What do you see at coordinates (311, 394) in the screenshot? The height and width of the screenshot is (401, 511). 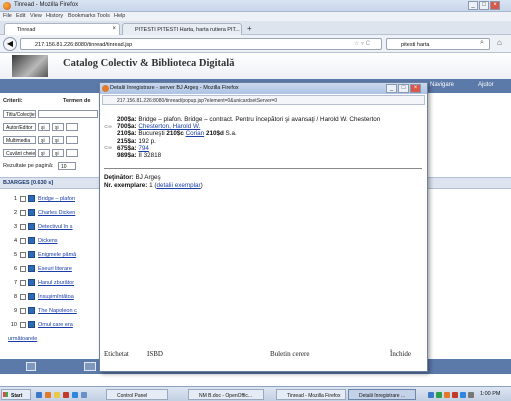 I see `taskbar-tinread: Tinread - Mozilla Firefox` at bounding box center [311, 394].